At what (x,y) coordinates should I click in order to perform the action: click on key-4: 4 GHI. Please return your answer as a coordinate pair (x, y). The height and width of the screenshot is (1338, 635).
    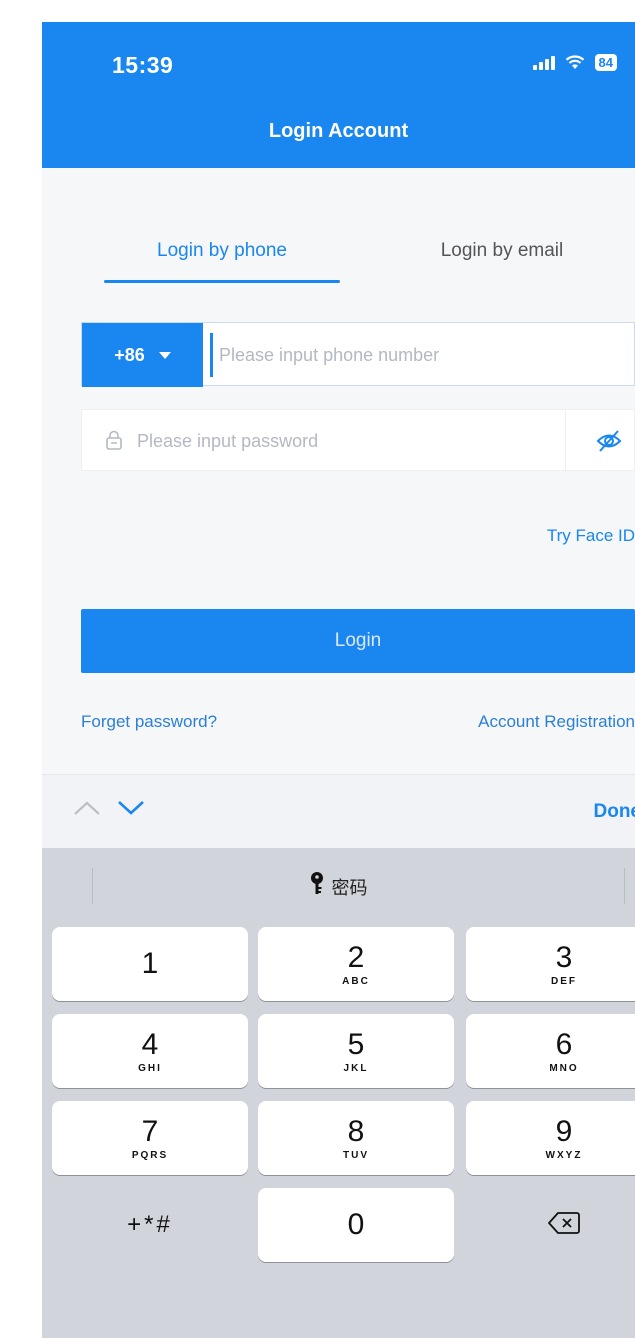
    Looking at the image, I should click on (150, 1051).